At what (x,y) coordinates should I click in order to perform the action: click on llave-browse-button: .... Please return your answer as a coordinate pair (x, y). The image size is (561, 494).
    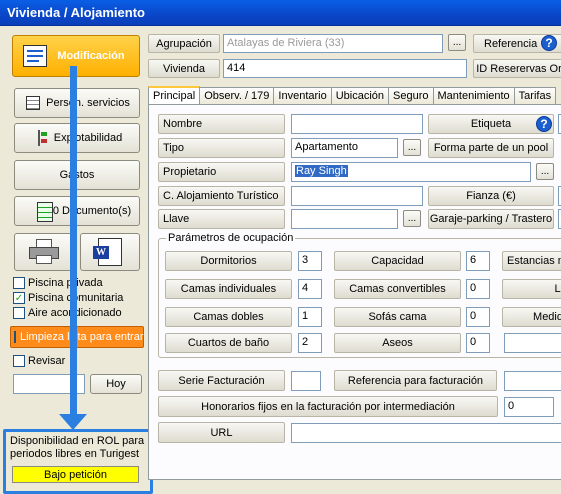
    Looking at the image, I should click on (412, 218).